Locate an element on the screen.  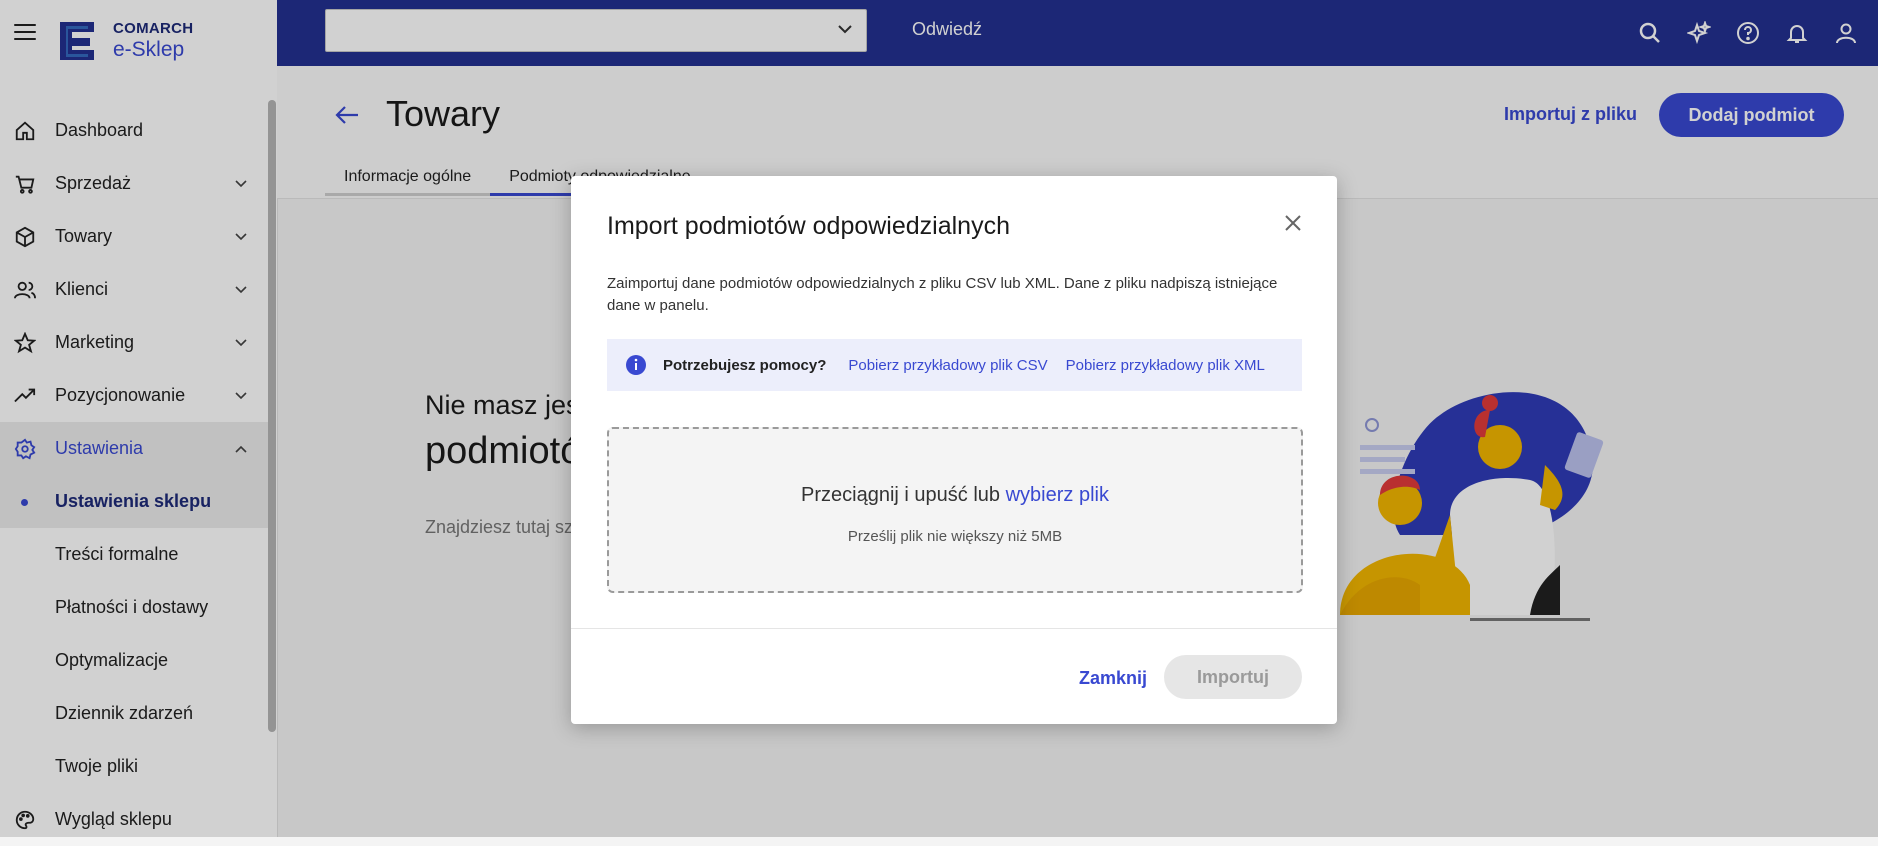
import-button: Importuj is located at coordinates (1233, 677).